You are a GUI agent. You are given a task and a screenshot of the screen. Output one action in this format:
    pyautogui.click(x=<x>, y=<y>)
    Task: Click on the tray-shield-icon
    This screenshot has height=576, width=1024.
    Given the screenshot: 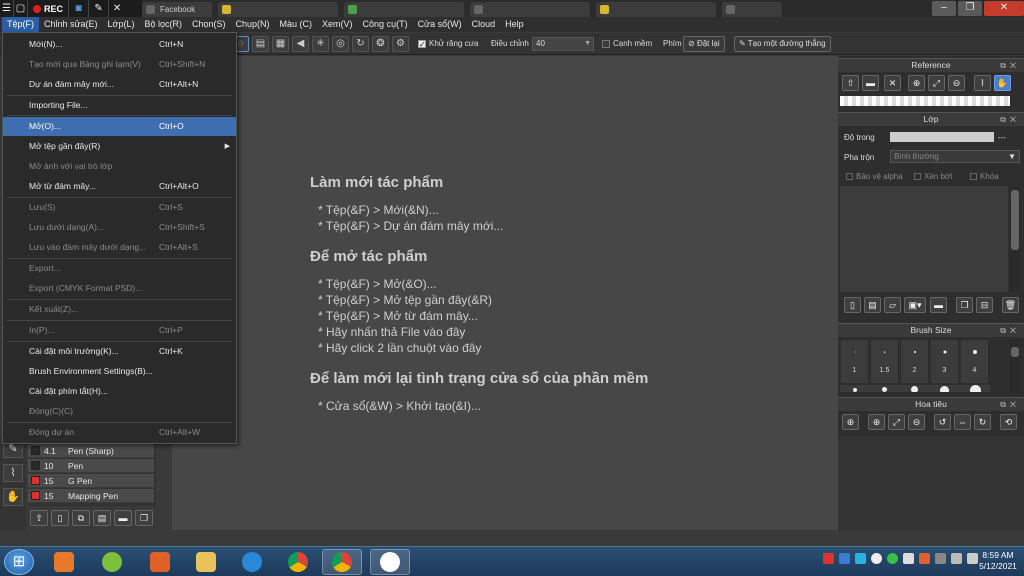 What is the action you would take?
    pyautogui.click(x=924, y=558)
    